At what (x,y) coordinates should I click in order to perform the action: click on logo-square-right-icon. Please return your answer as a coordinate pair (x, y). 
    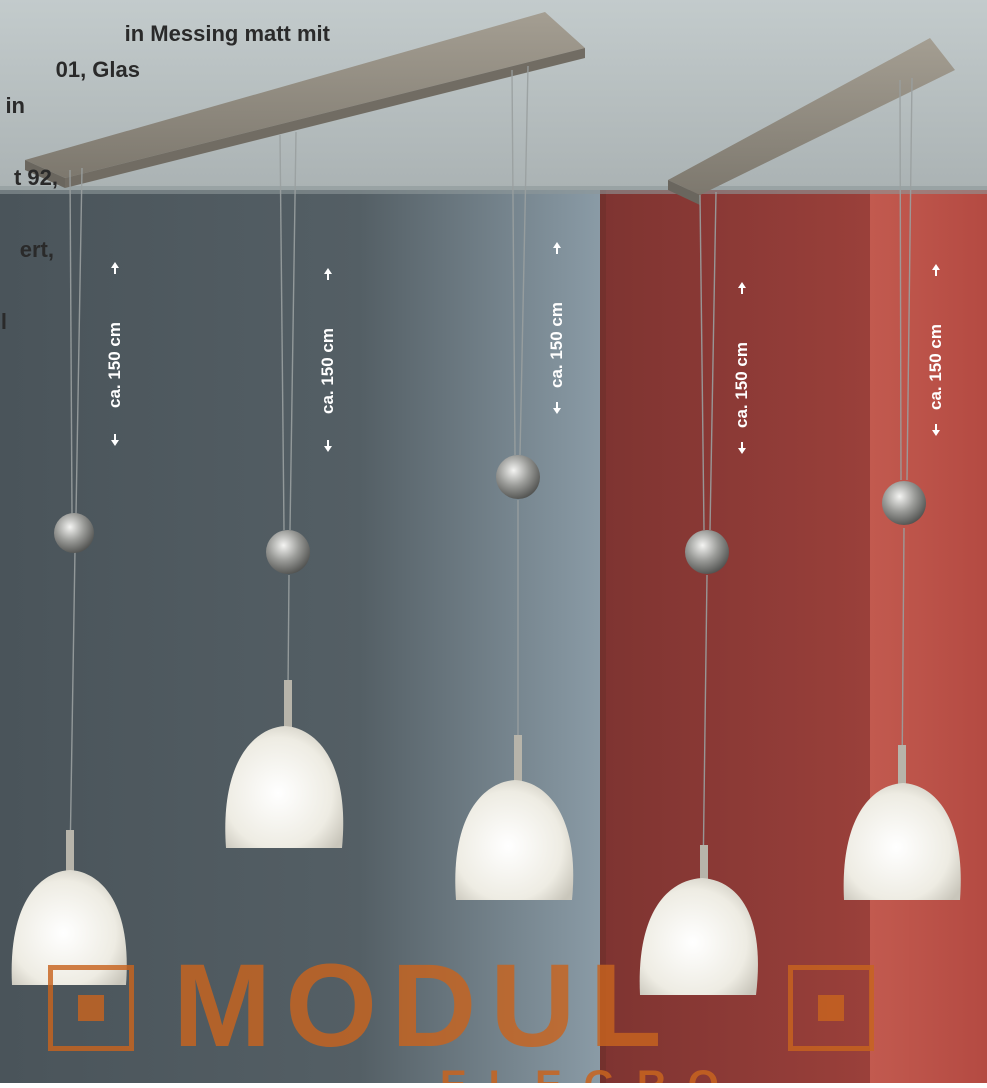
    Looking at the image, I should click on (831, 1008).